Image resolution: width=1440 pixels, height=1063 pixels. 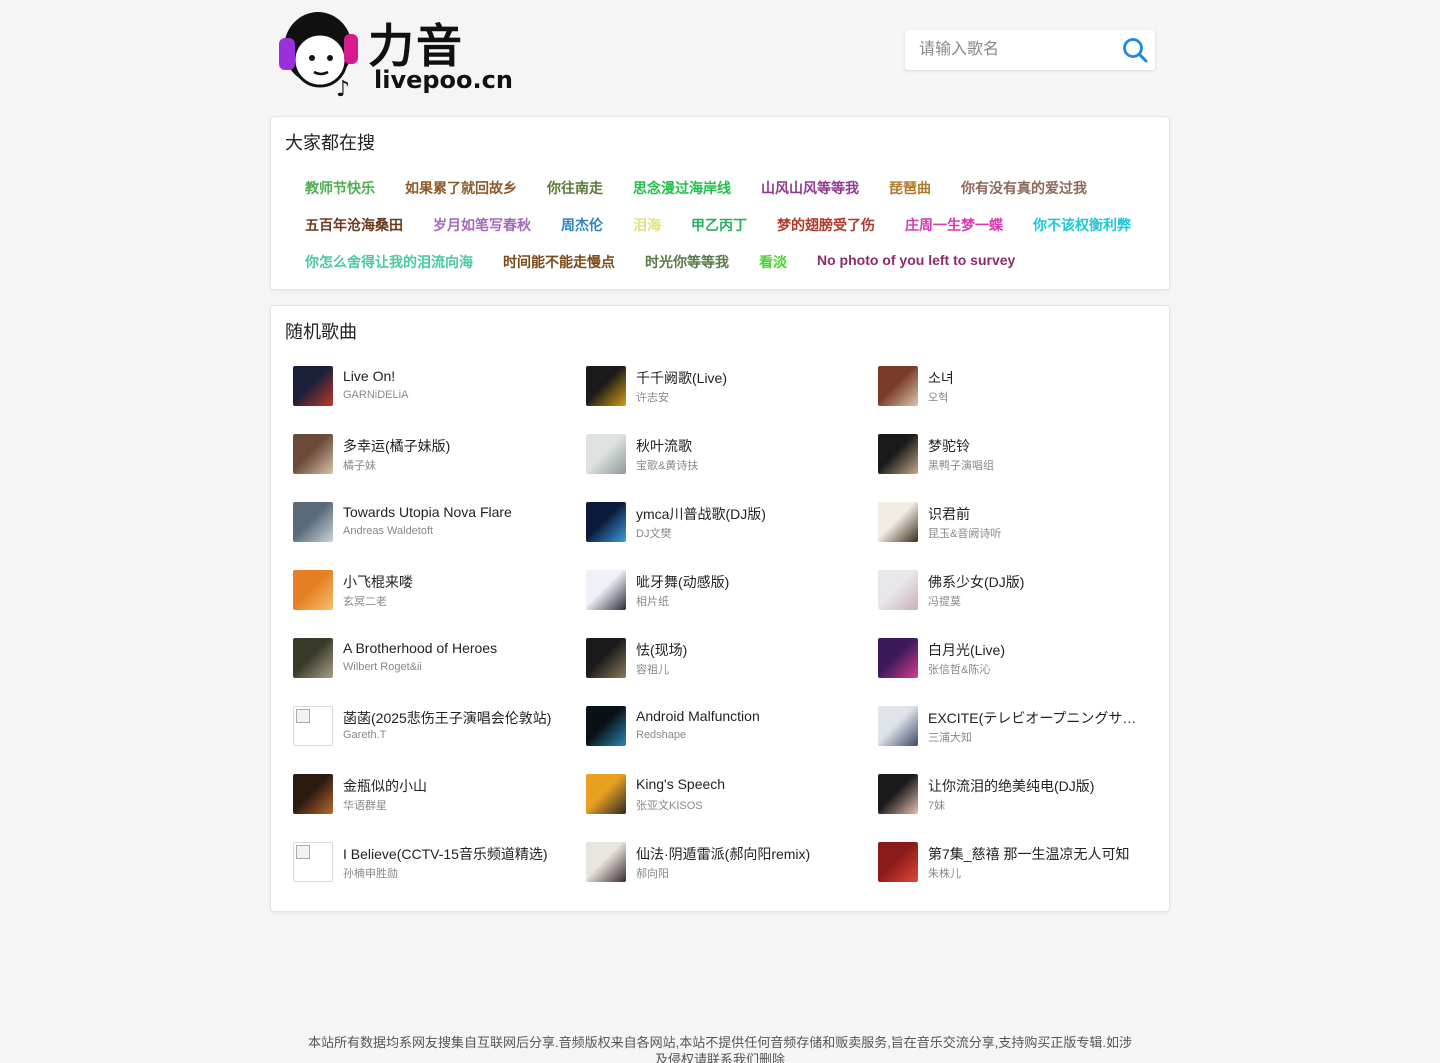 What do you see at coordinates (1018, 658) in the screenshot?
I see `song-item: 白月光(Live) 张信哲&陈沁` at bounding box center [1018, 658].